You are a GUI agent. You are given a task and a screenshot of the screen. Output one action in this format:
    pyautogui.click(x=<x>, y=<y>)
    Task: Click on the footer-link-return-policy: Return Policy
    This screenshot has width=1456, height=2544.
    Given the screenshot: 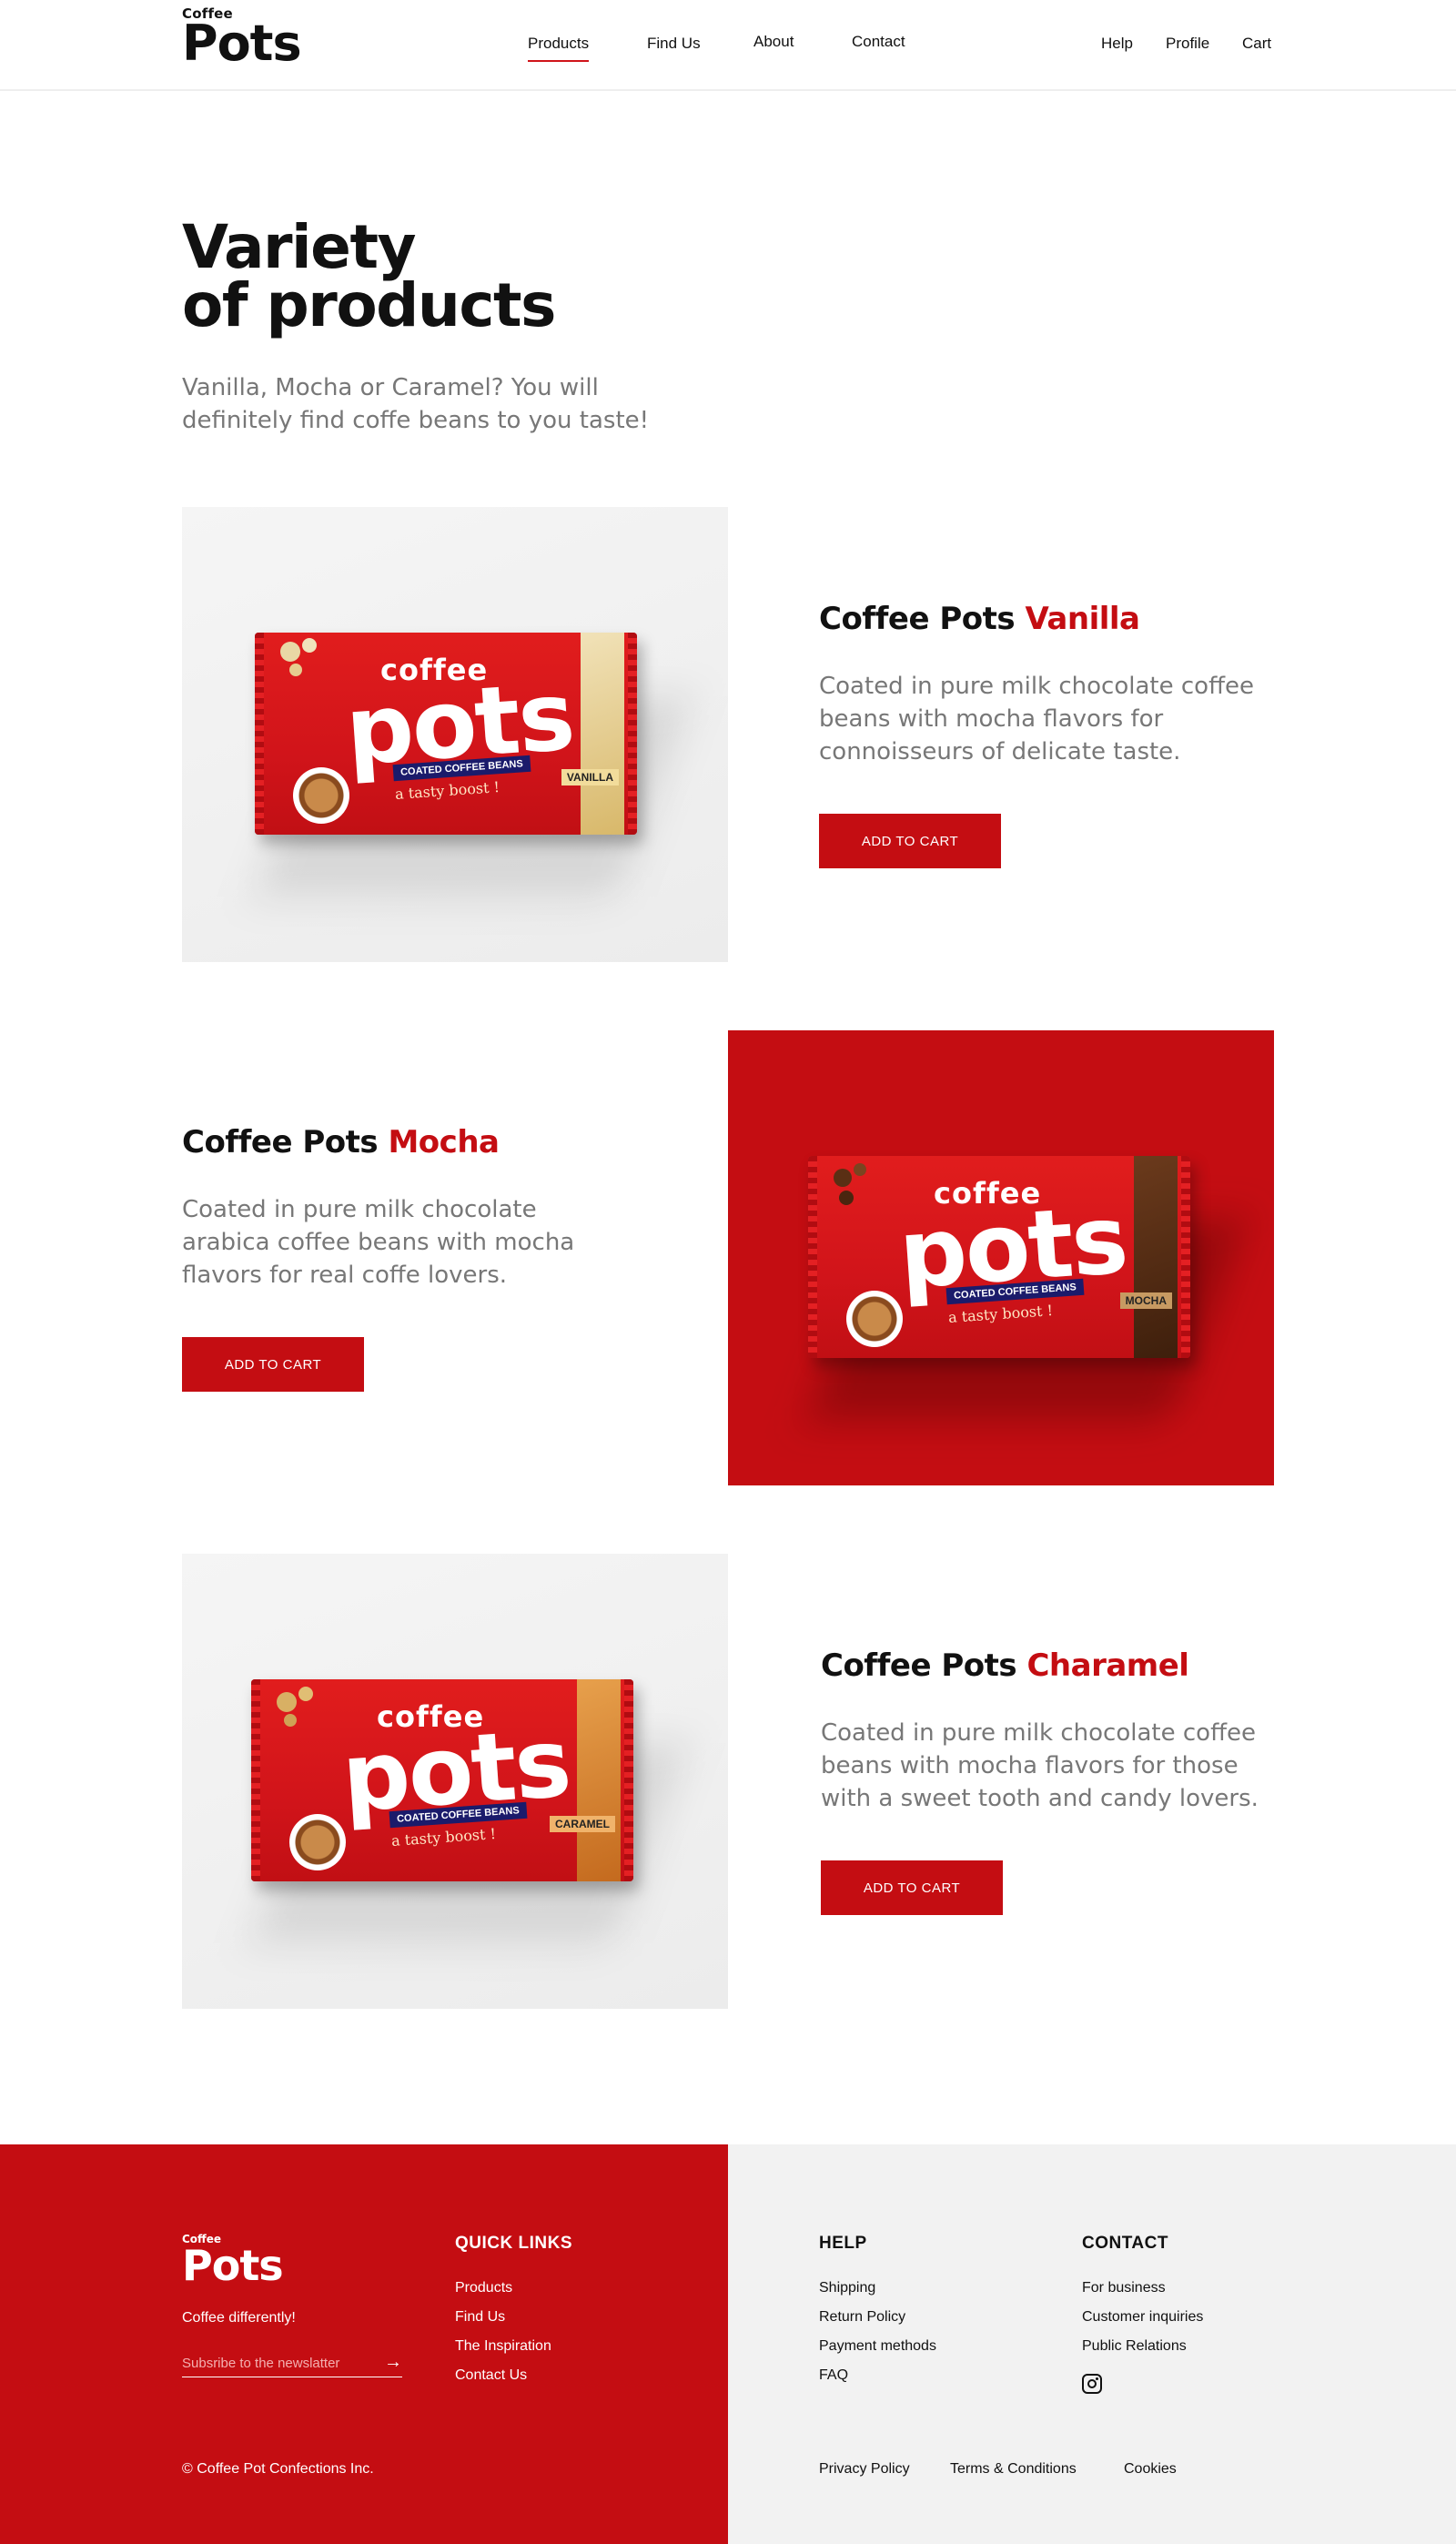 What is the action you would take?
    pyautogui.click(x=862, y=2317)
    